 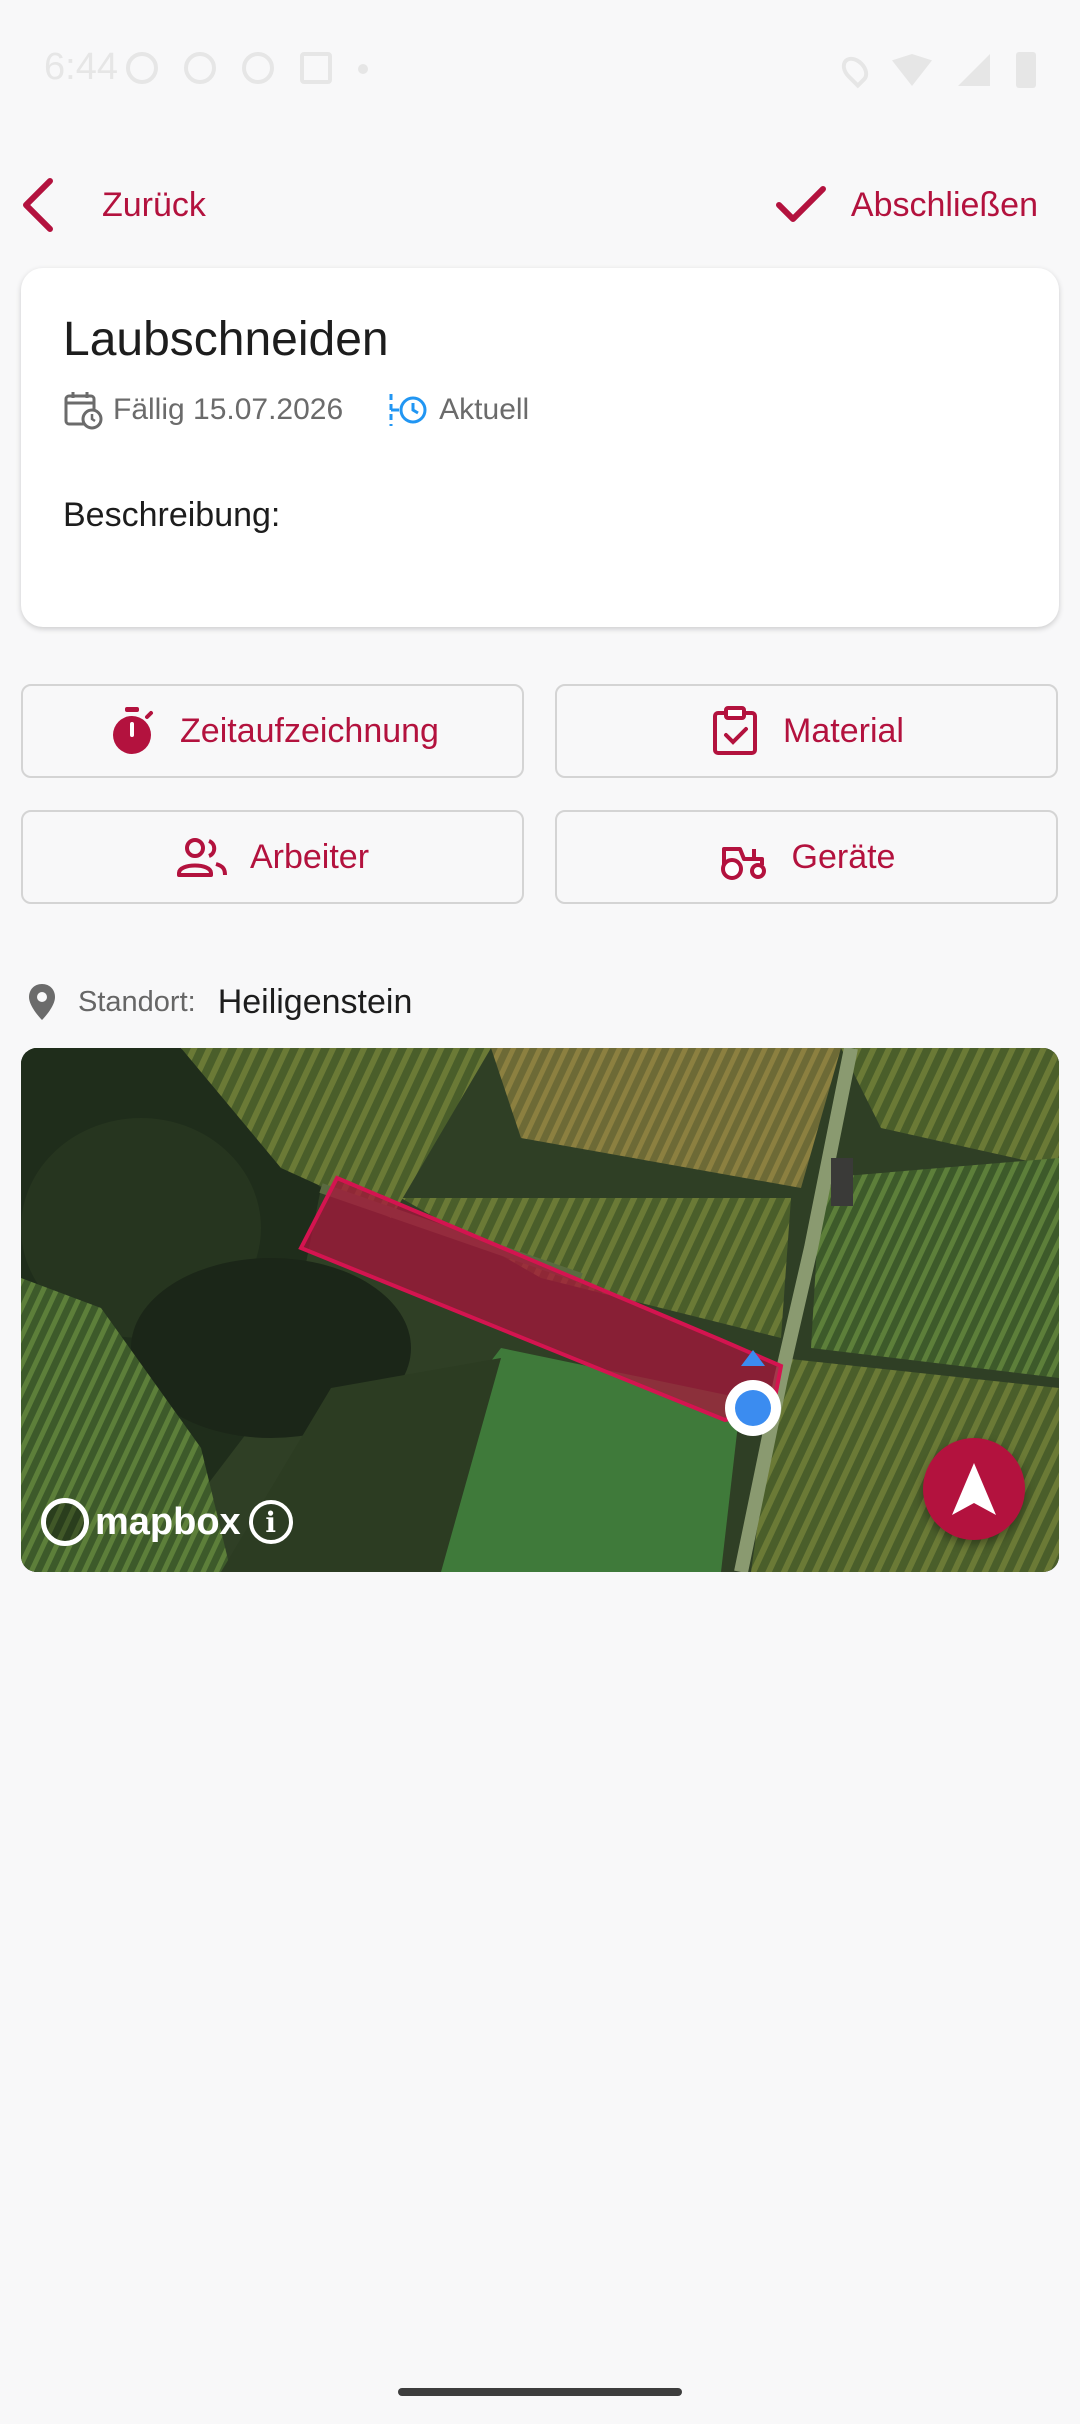 What do you see at coordinates (226, 339) in the screenshot?
I see `task-title: Laubschneiden` at bounding box center [226, 339].